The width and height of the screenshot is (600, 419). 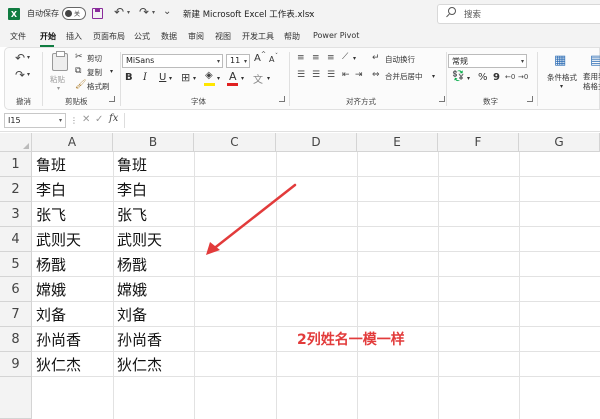 I want to click on cell-a8: 孙尚香, so click(x=57, y=339).